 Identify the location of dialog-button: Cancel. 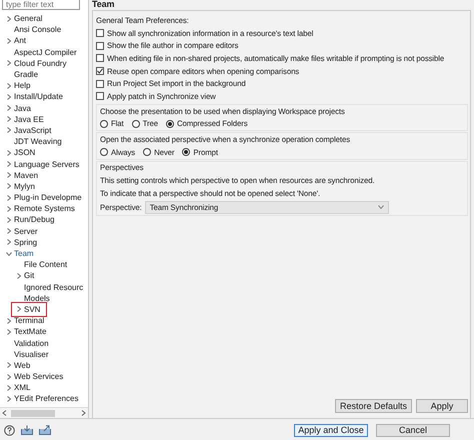
(413, 430).